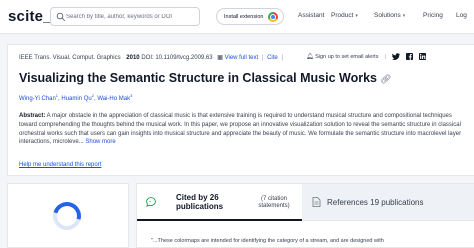 The image size is (474, 248). What do you see at coordinates (395, 56) in the screenshot?
I see `twitter-icon` at bounding box center [395, 56].